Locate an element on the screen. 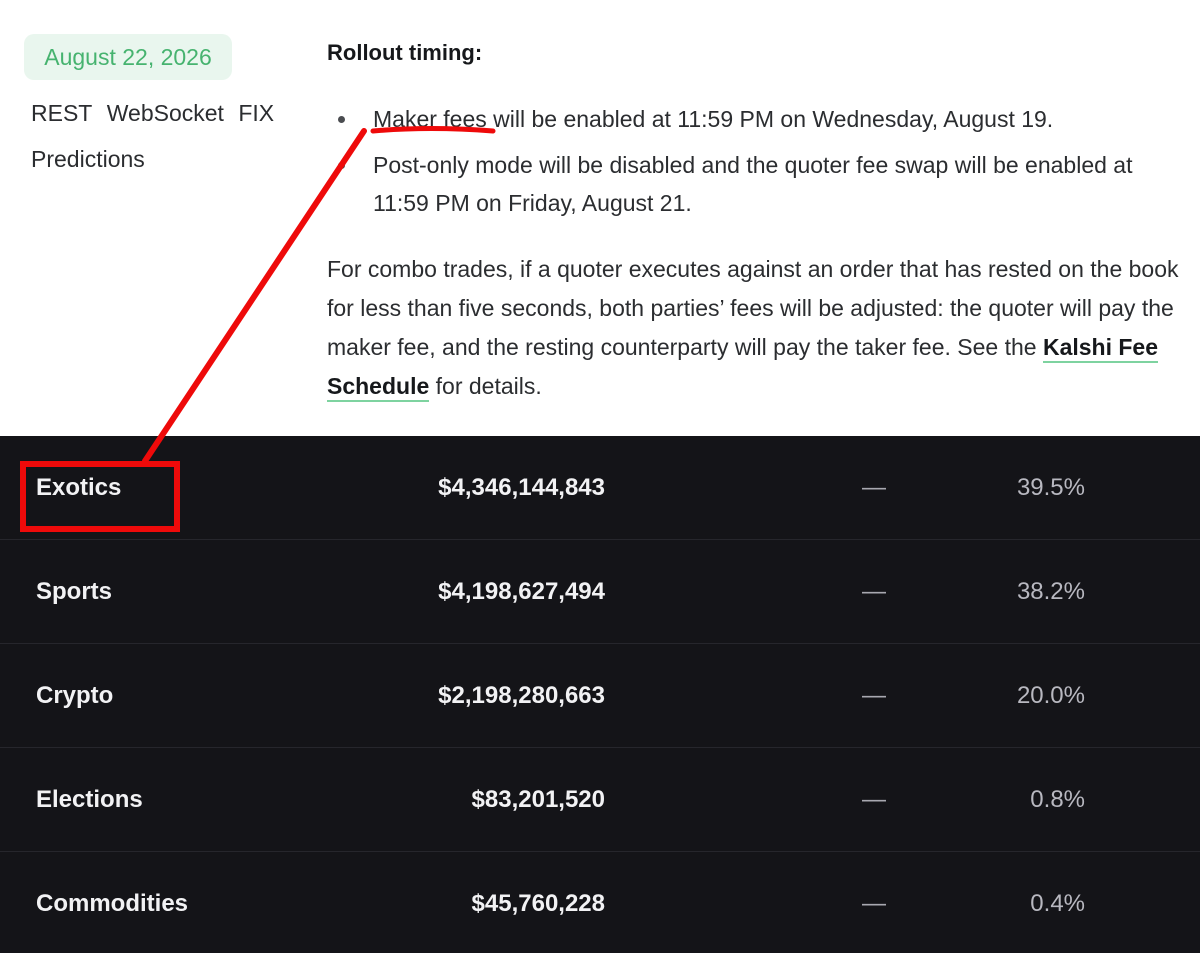 The height and width of the screenshot is (956, 1200). annotation-highlight-box is located at coordinates (100, 496).